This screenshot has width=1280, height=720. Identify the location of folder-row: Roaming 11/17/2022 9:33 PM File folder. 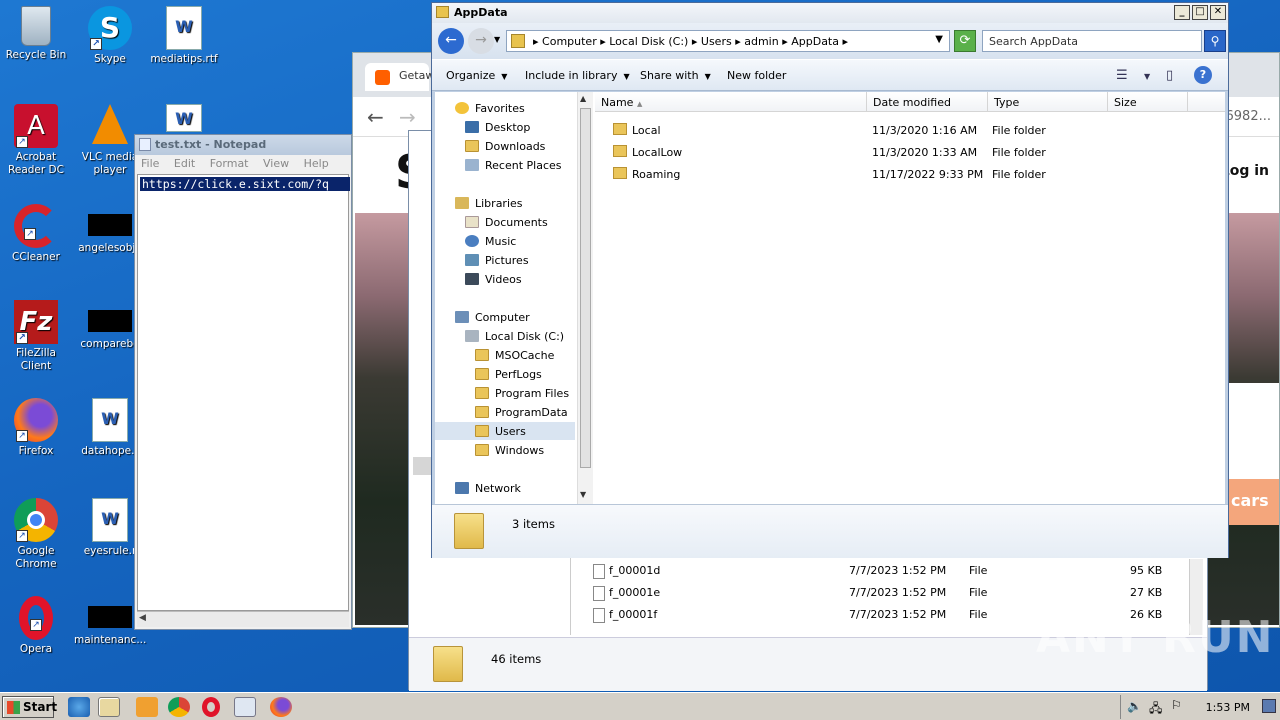
(910, 174).